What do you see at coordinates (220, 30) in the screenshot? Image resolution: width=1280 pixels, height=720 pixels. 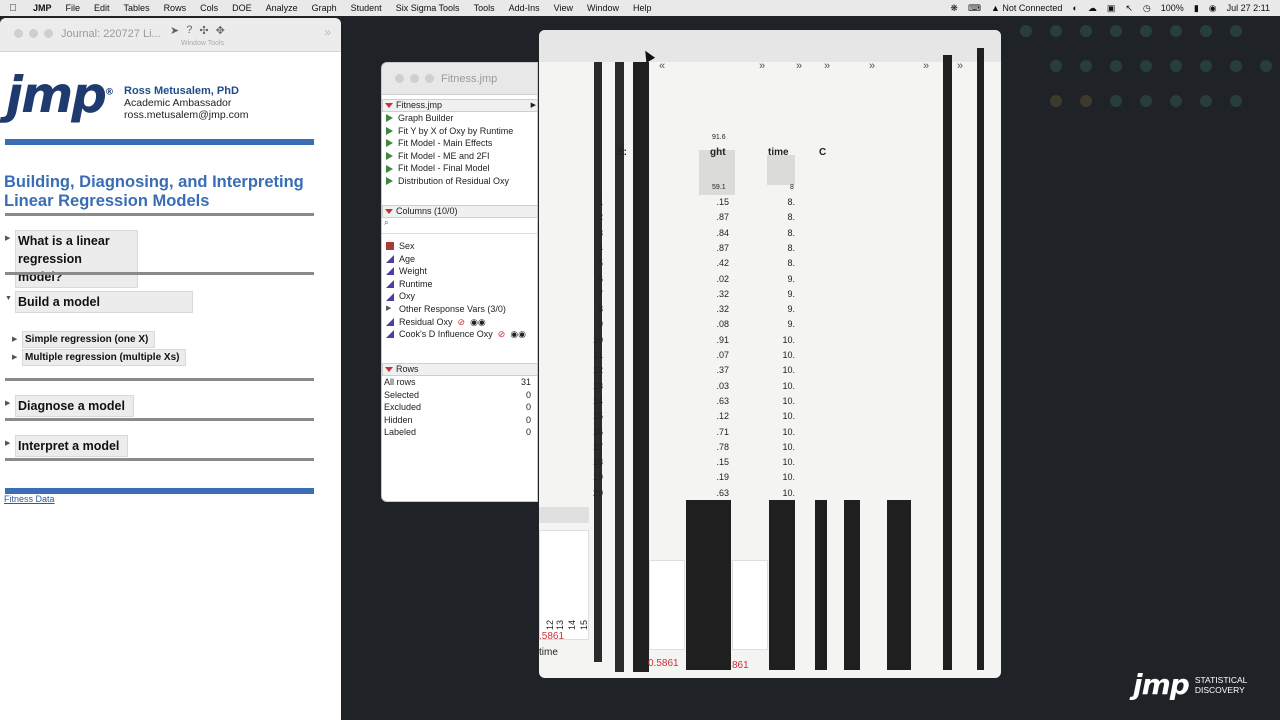 I see `move-tool-icon: ✥` at bounding box center [220, 30].